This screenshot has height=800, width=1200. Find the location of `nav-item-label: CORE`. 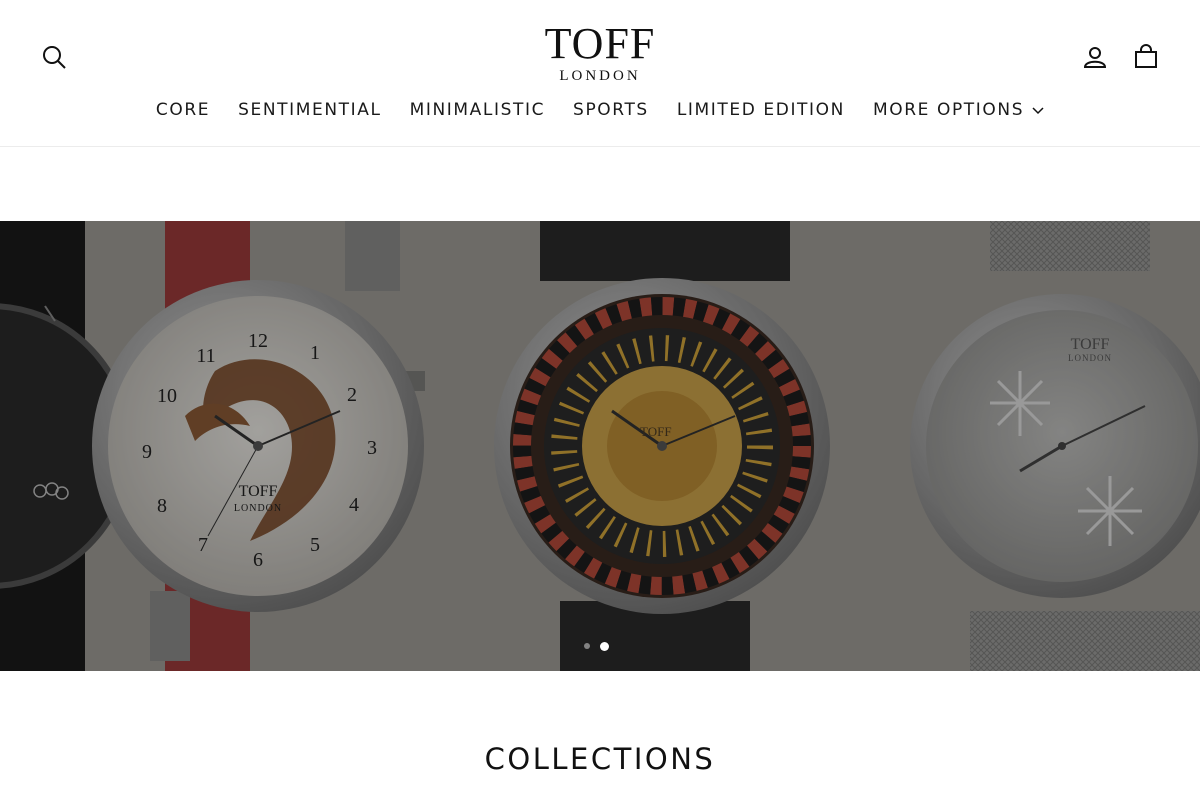

nav-item-label: CORE is located at coordinates (183, 110).